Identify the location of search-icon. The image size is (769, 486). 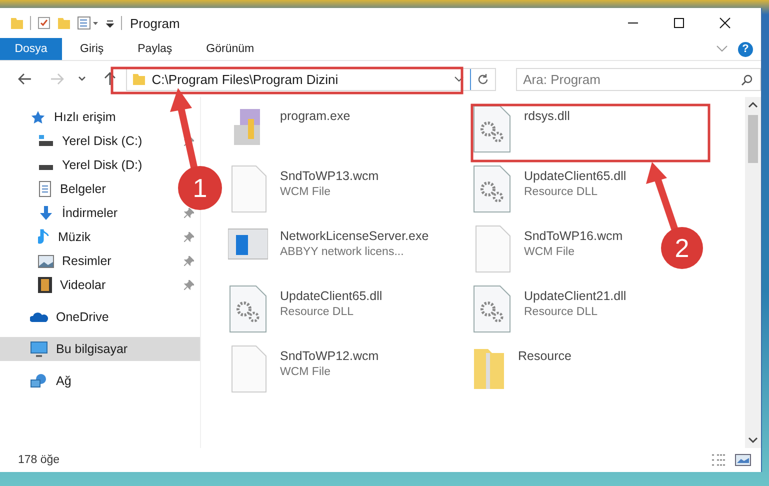
(747, 80).